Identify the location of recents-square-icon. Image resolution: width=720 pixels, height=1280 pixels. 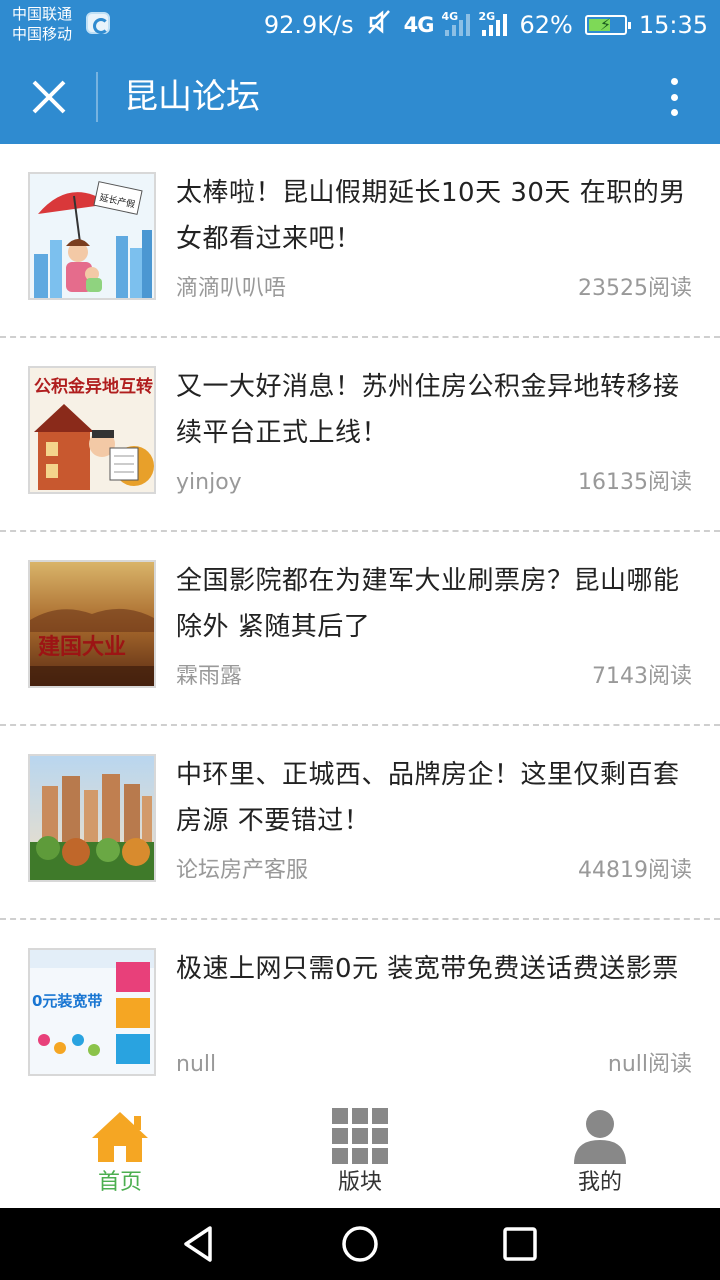
(520, 1244).